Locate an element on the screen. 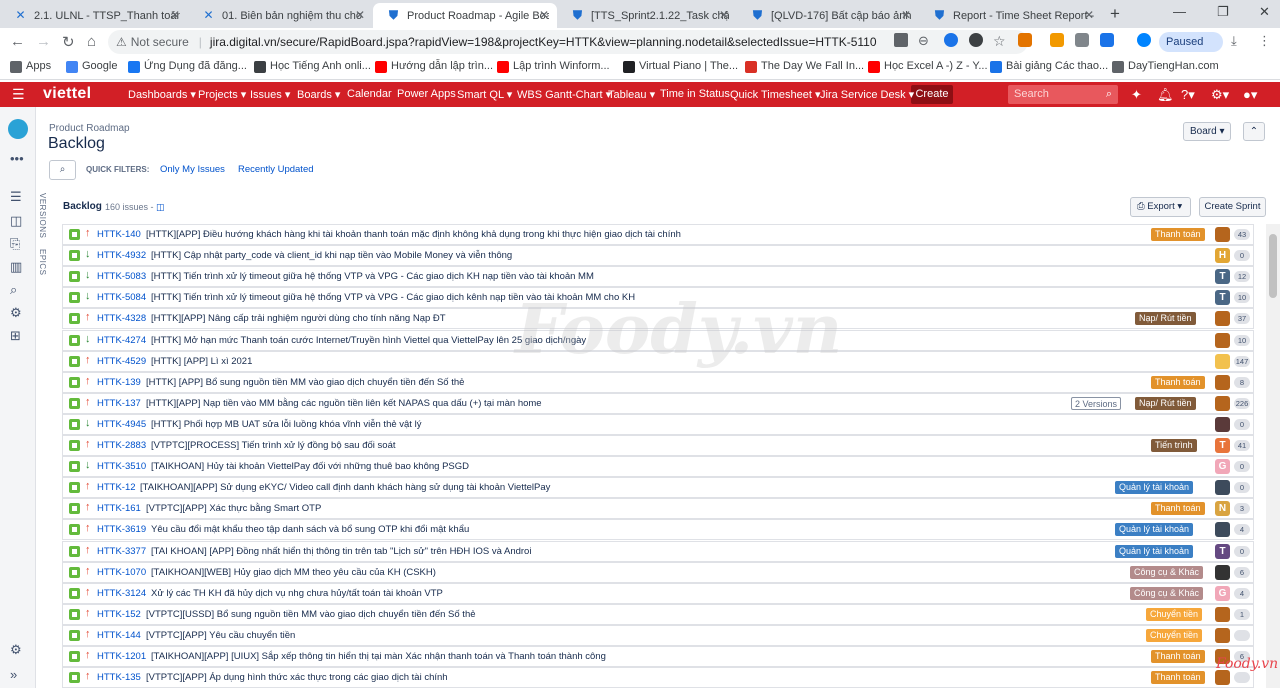  user-avatar-icon: ●▾ is located at coordinates (1250, 95).